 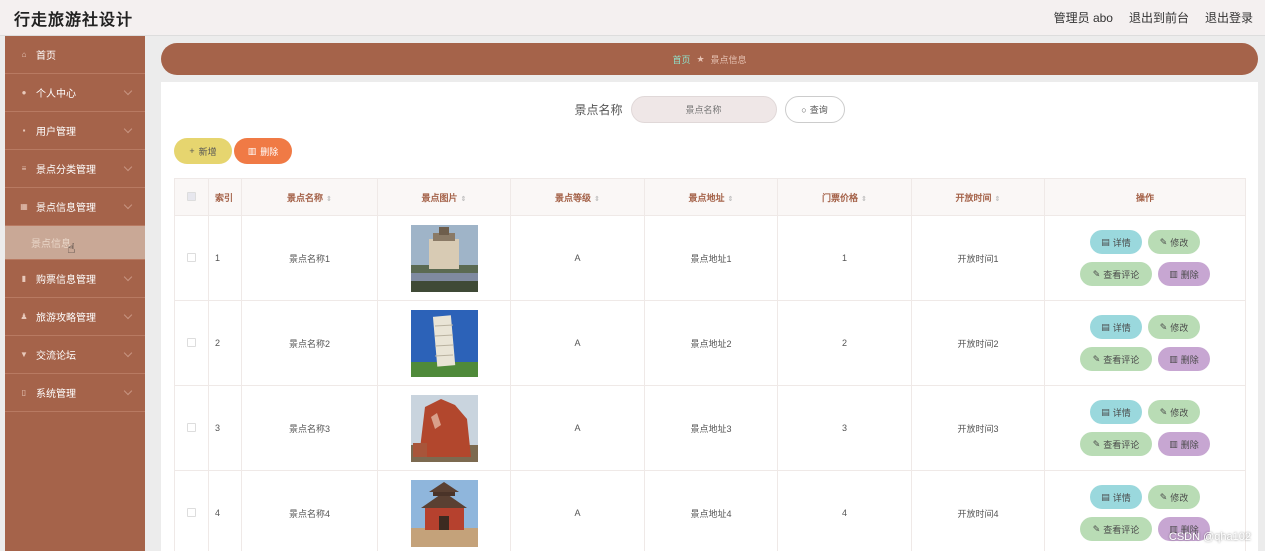 I want to click on top-header: 行走旅游社设计 管理员 abo 退出到前台 退出登录, so click(x=632, y=18).